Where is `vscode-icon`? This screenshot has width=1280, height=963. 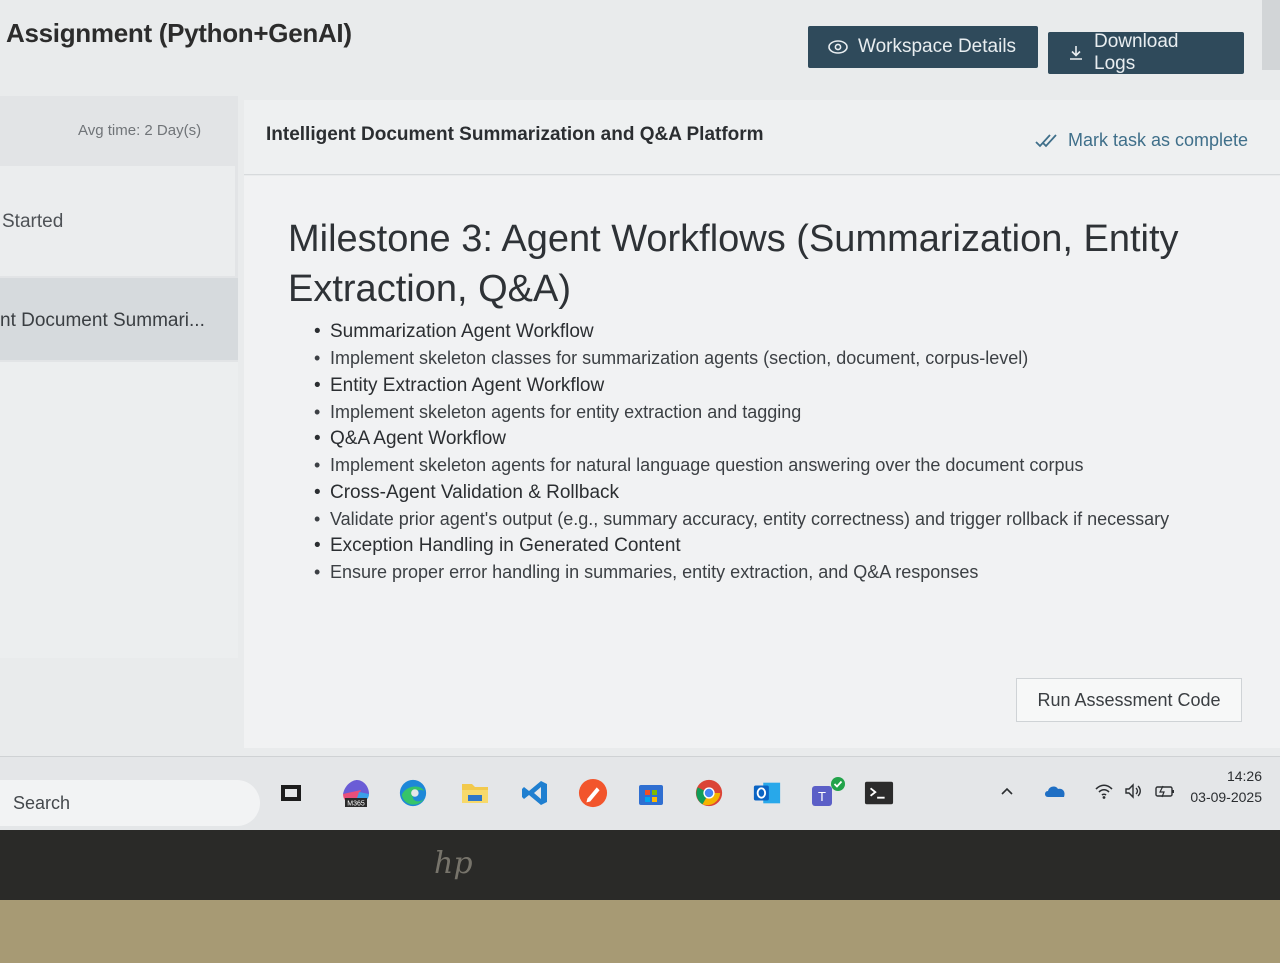
vscode-icon is located at coordinates (535, 793).